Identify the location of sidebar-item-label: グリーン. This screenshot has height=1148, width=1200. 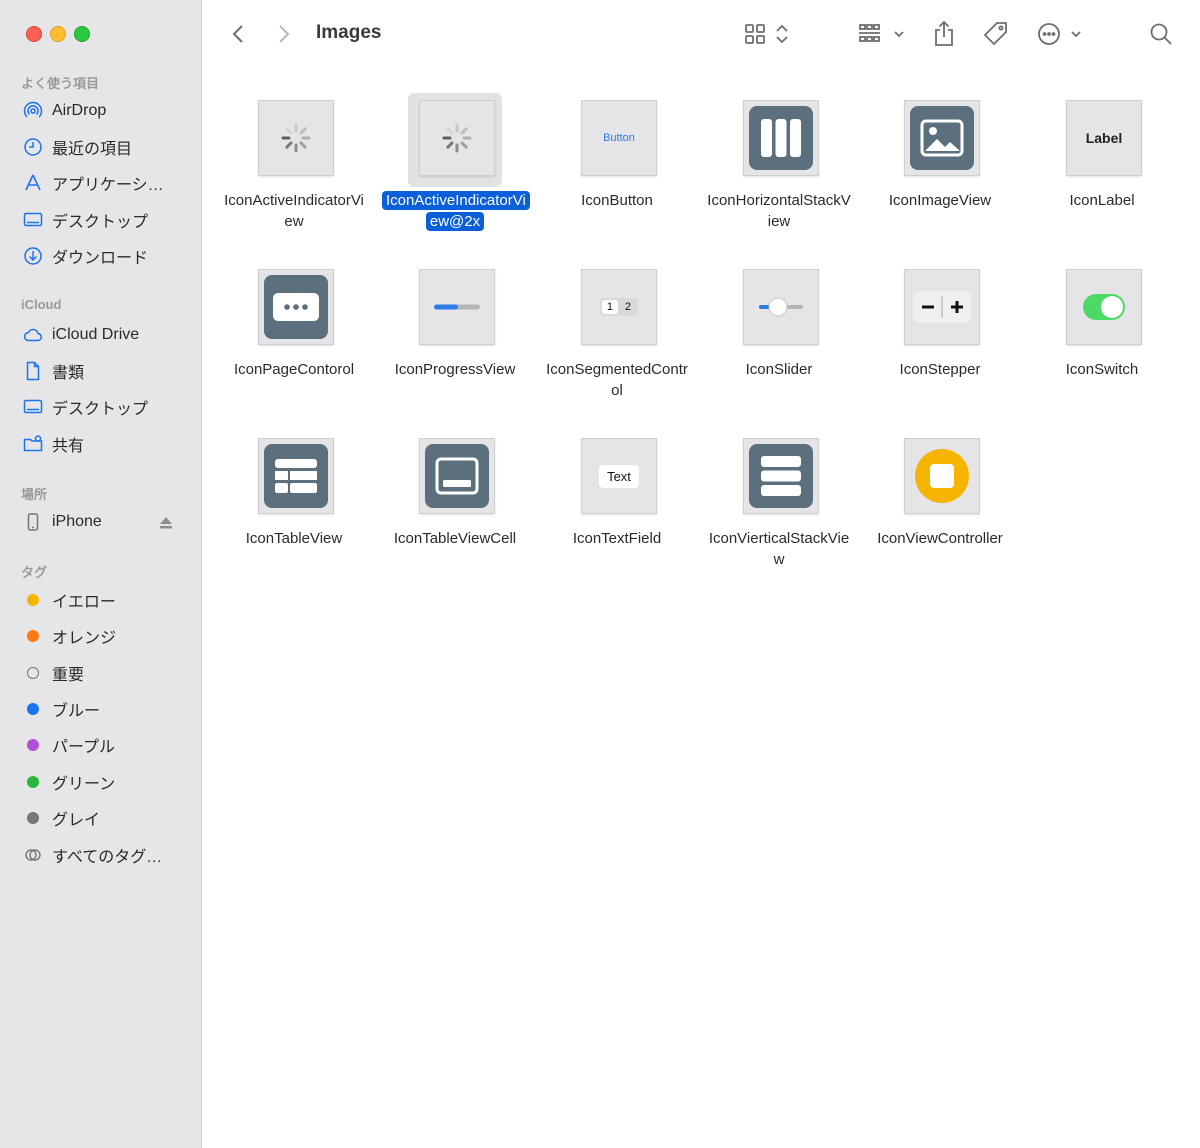
(84, 784).